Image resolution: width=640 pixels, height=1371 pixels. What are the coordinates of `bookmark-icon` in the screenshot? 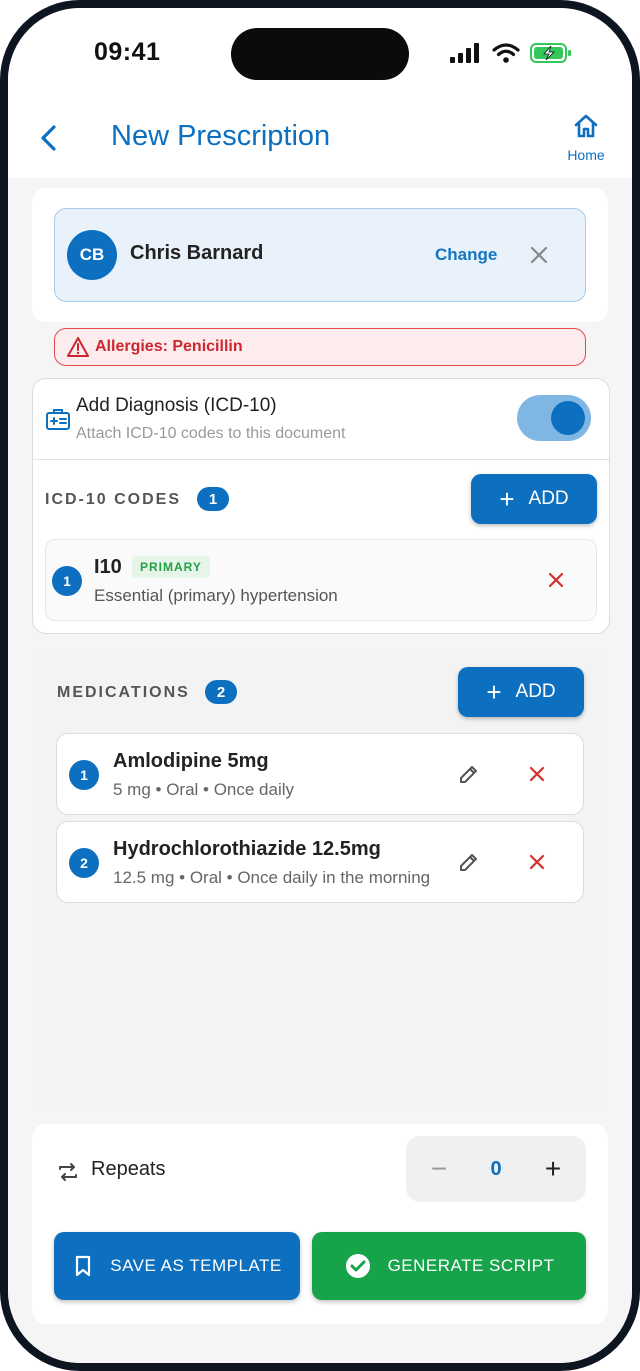 It's located at (83, 1266).